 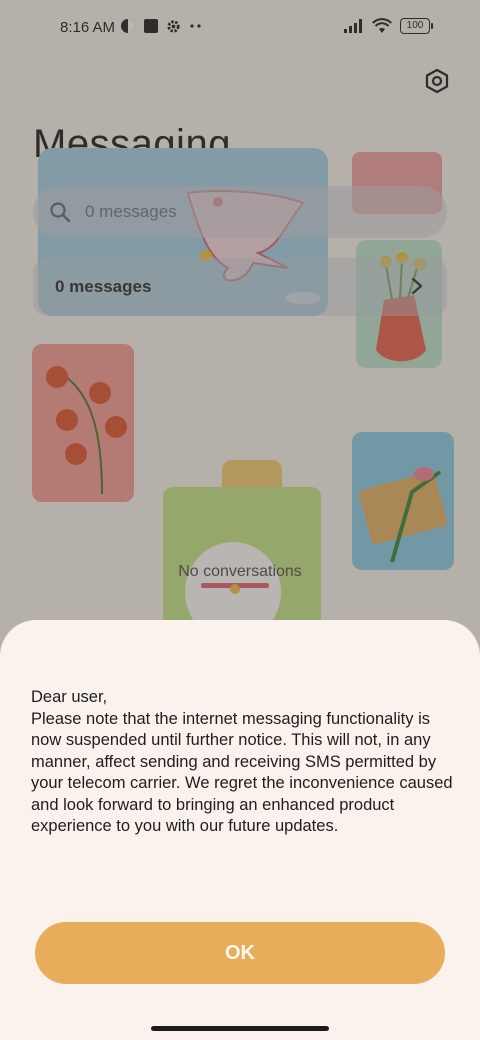 I want to click on ok-button: OK, so click(x=240, y=953).